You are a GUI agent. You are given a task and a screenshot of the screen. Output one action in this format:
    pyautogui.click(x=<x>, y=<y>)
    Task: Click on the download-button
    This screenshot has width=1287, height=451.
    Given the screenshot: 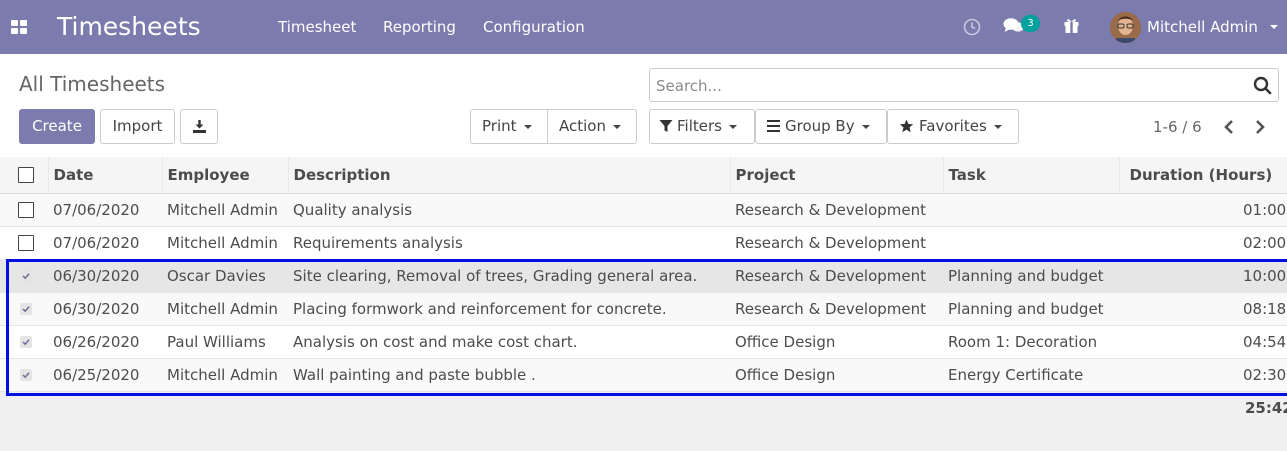 What is the action you would take?
    pyautogui.click(x=199, y=126)
    